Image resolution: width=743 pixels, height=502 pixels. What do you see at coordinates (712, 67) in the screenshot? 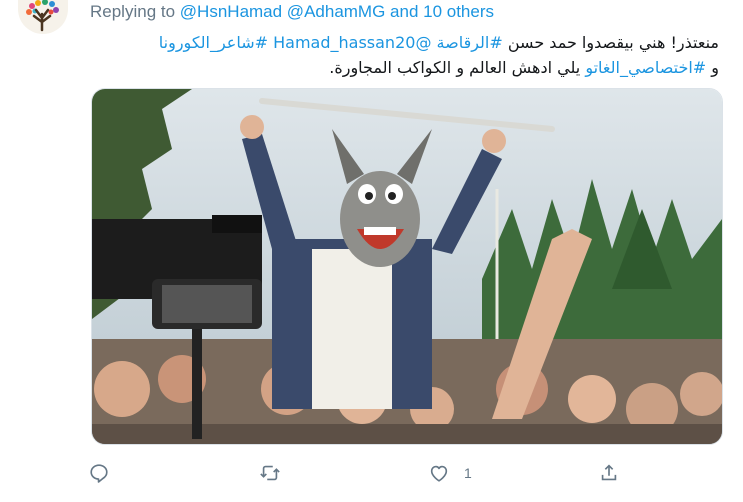
I see `tweet-plain-text: و` at bounding box center [712, 67].